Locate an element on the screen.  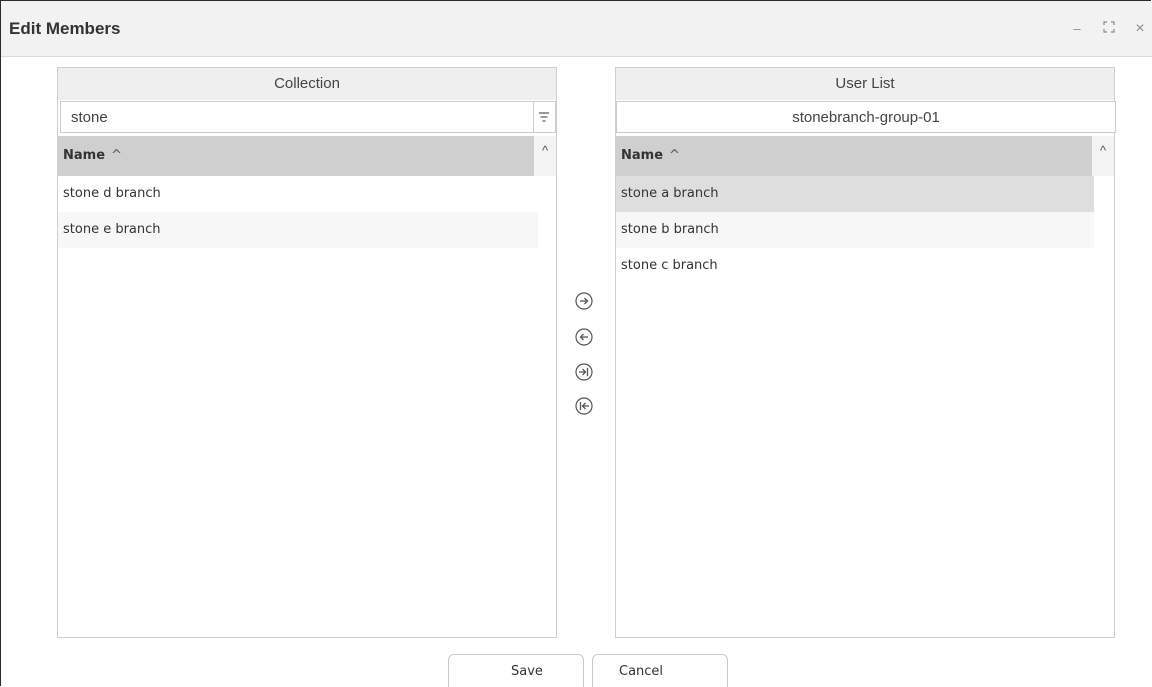
move-left-icon is located at coordinates (584, 337).